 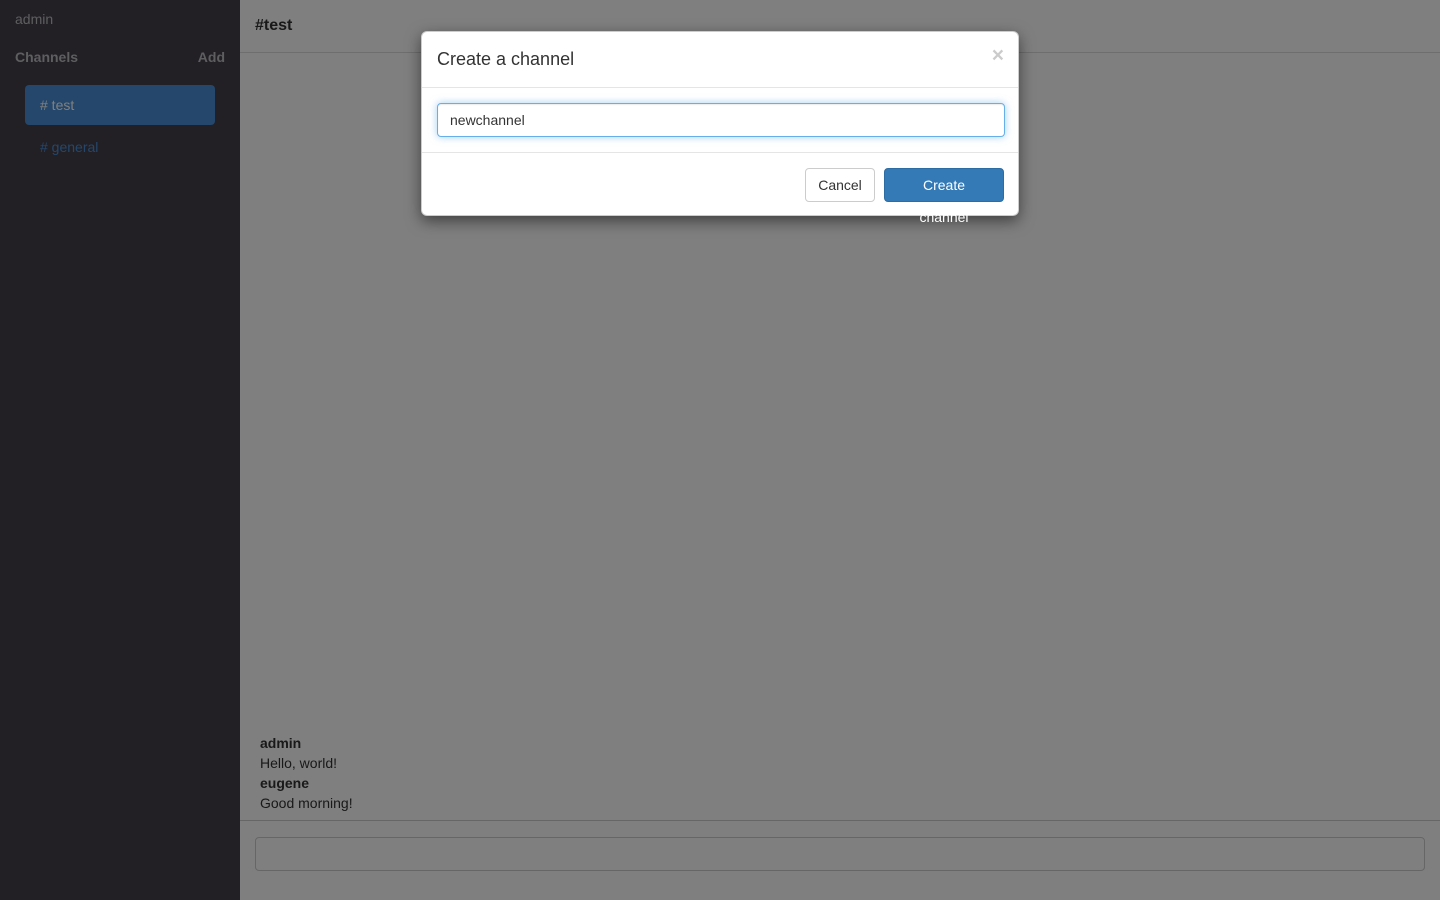 What do you see at coordinates (720, 188) in the screenshot?
I see `modal-footer: Cancel Create channel` at bounding box center [720, 188].